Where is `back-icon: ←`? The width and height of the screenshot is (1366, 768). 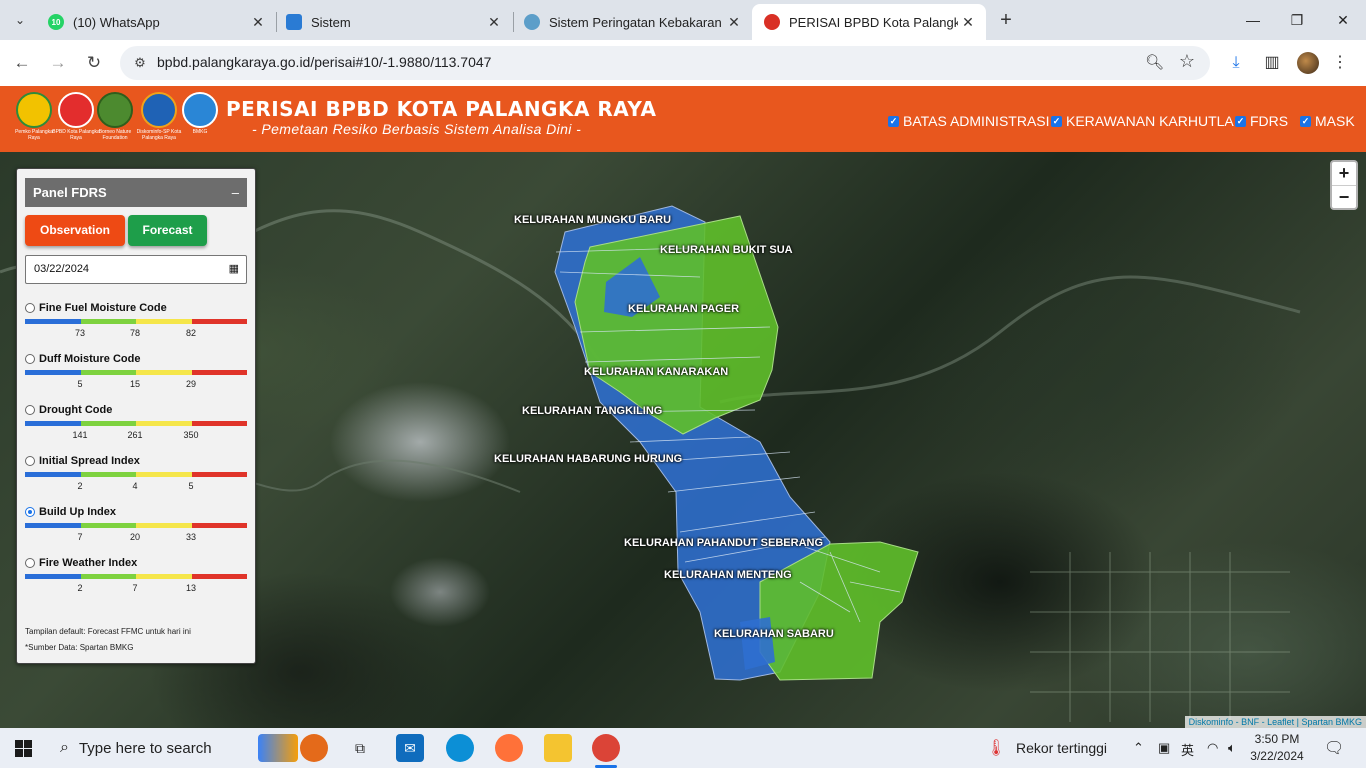 back-icon: ← is located at coordinates (22, 63).